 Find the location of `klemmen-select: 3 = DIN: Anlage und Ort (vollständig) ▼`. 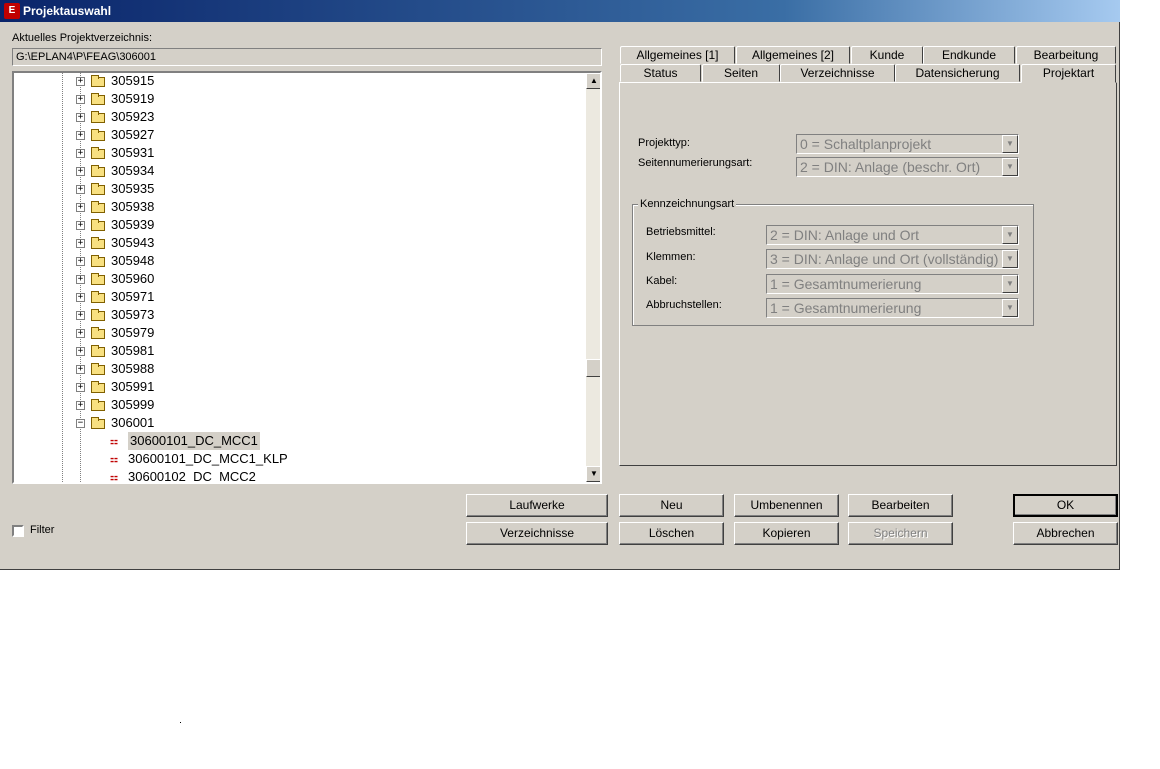

klemmen-select: 3 = DIN: Anlage und Ort (vollständig) ▼ is located at coordinates (892, 259).